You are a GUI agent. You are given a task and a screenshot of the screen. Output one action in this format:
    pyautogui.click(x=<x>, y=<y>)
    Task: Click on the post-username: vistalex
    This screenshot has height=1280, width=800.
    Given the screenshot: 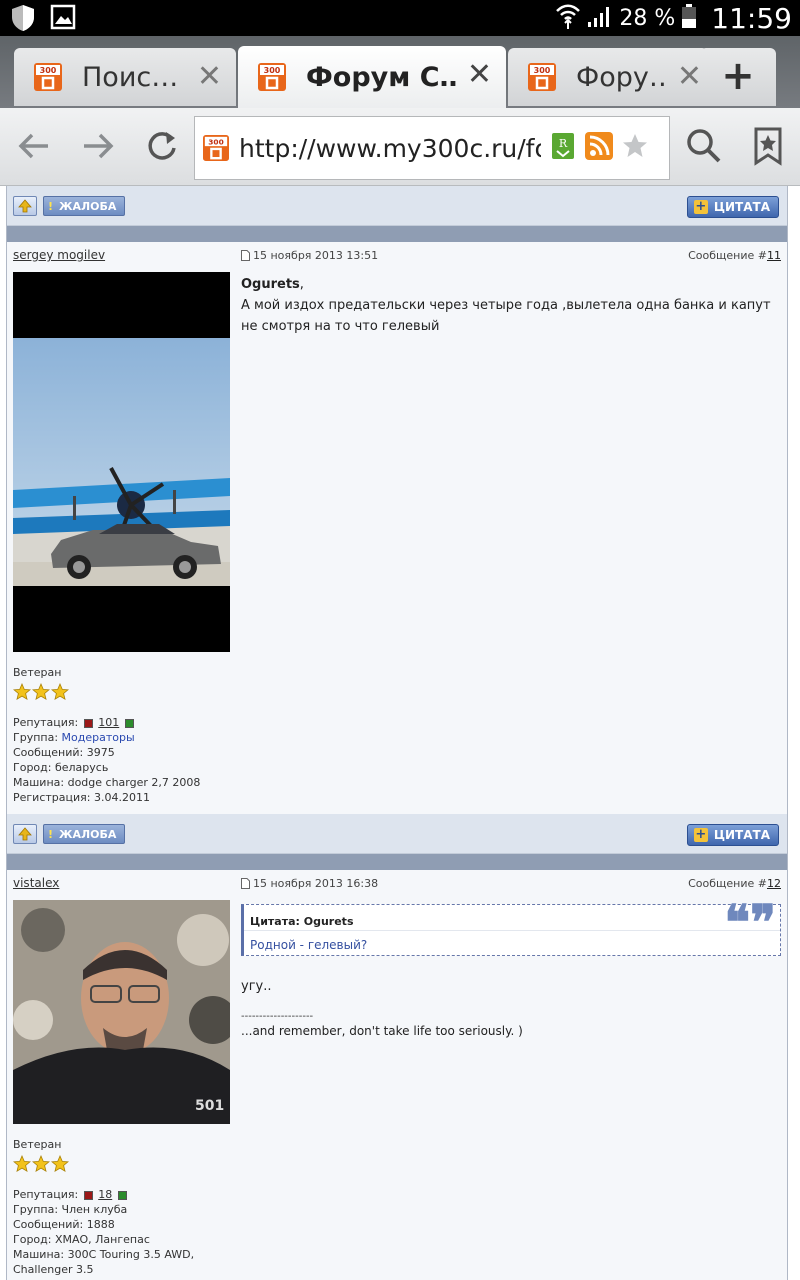 What is the action you would take?
    pyautogui.click(x=36, y=883)
    